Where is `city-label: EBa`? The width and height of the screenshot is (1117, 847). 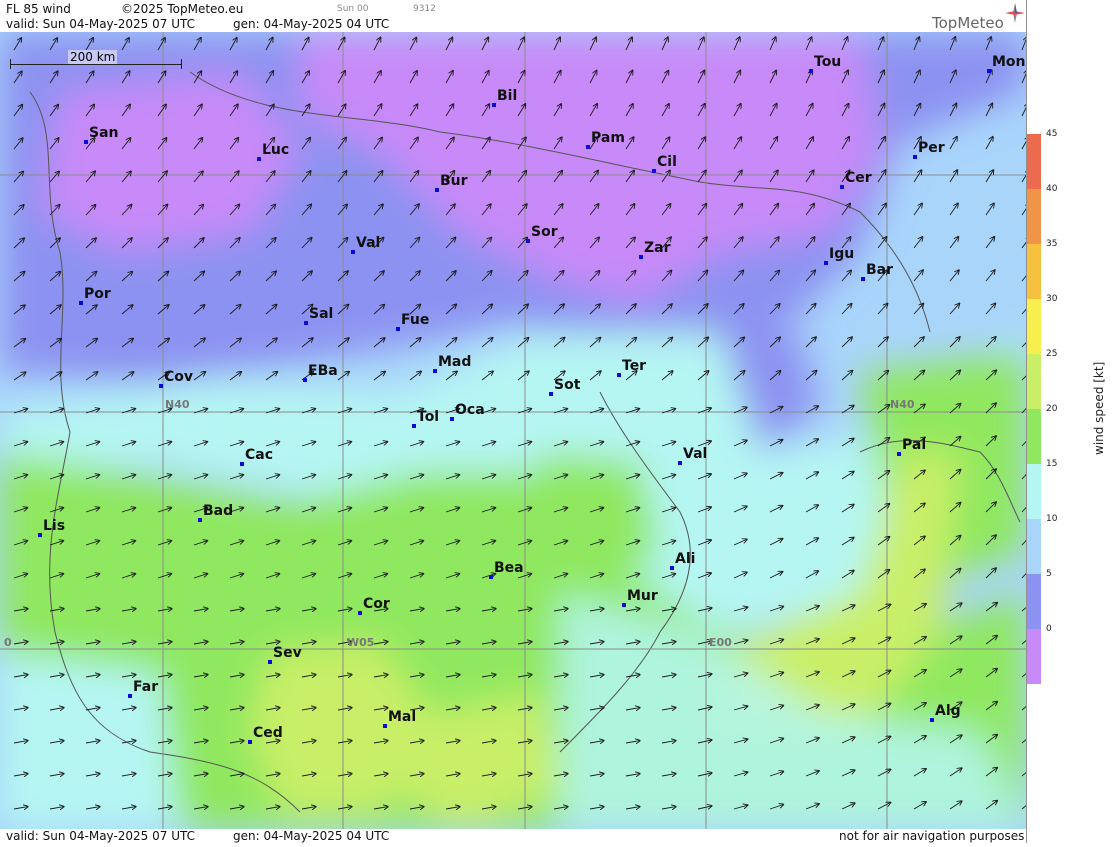
city-label: EBa is located at coordinates (323, 371).